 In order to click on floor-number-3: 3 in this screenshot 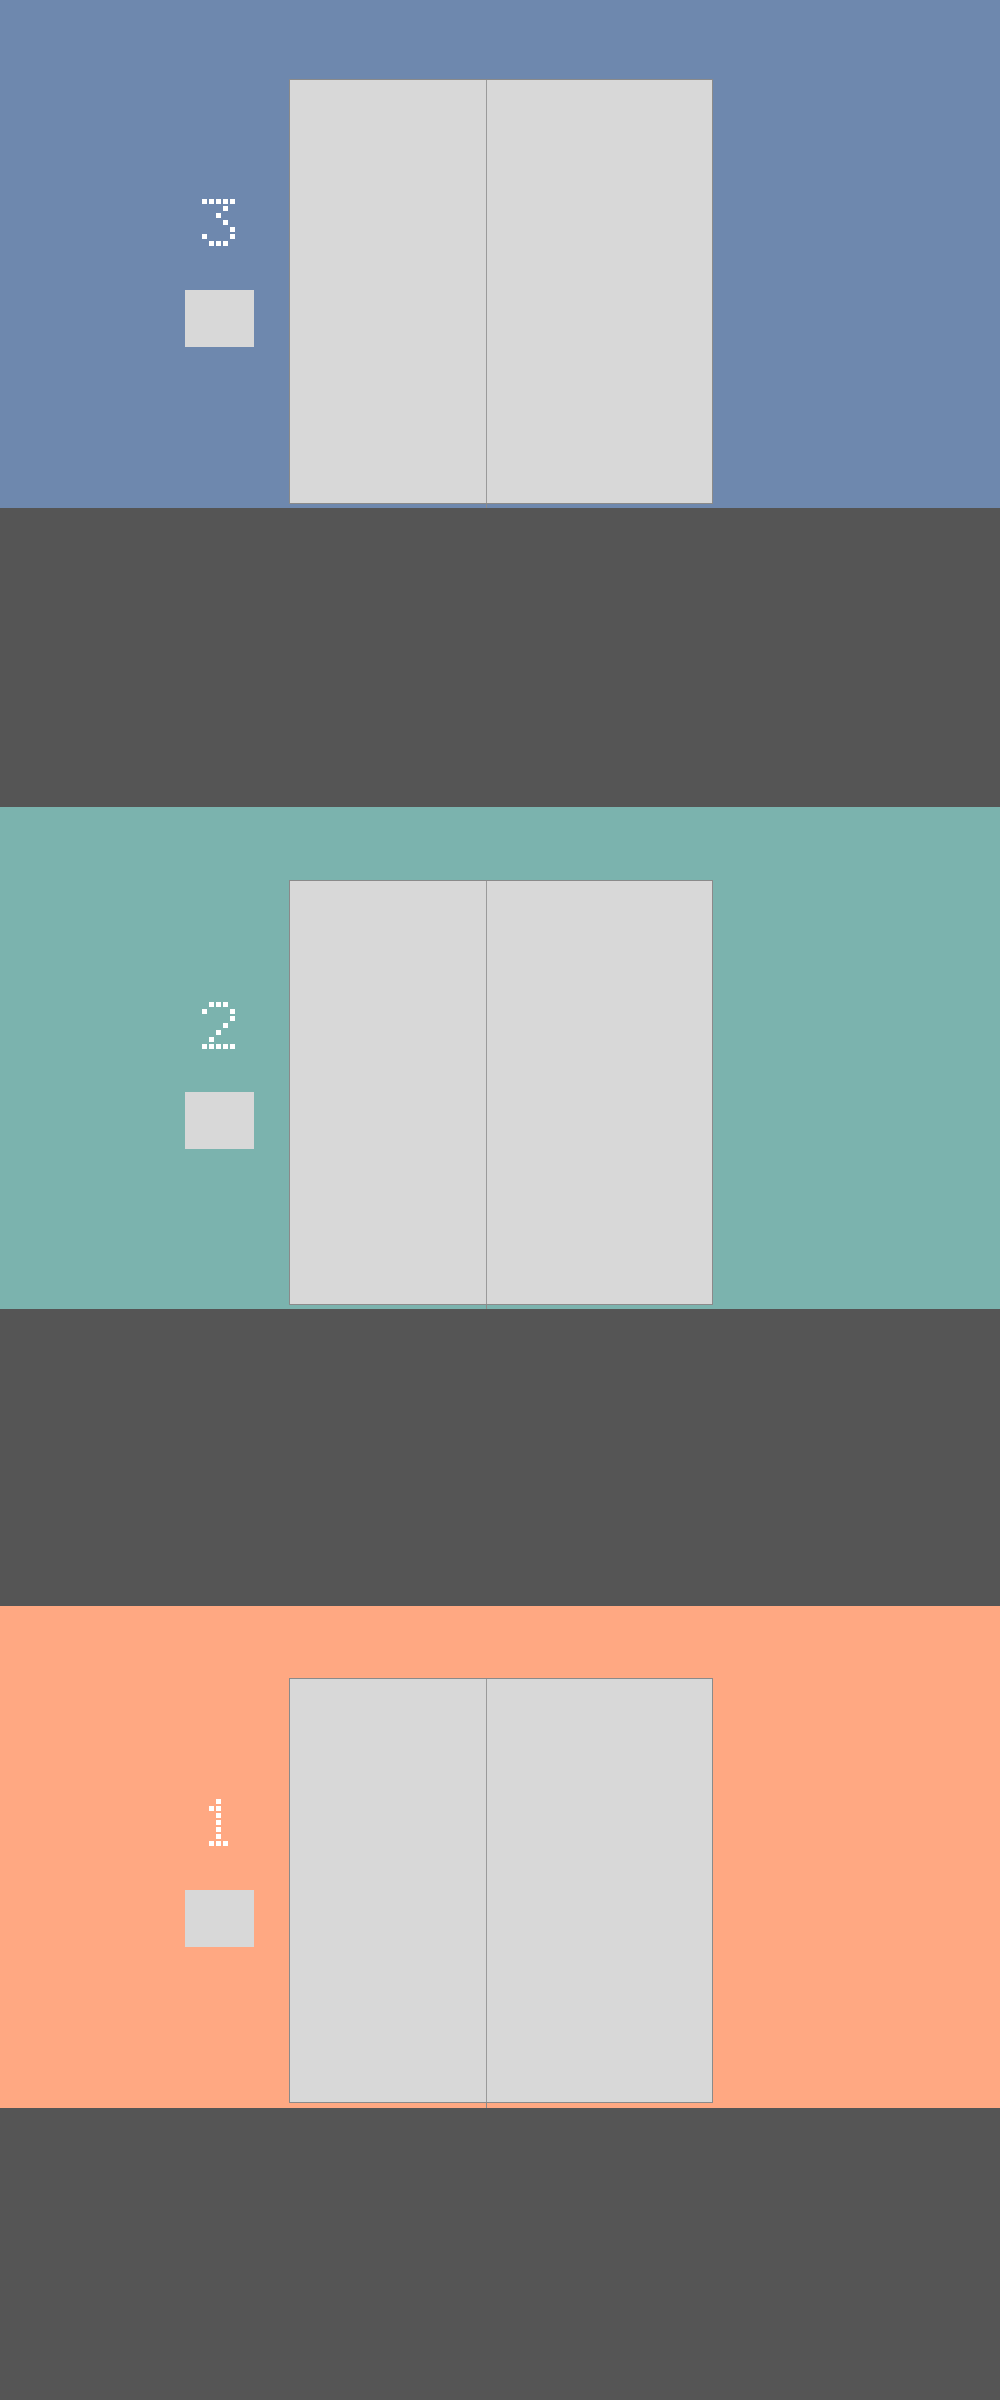, I will do `click(220, 223)`.